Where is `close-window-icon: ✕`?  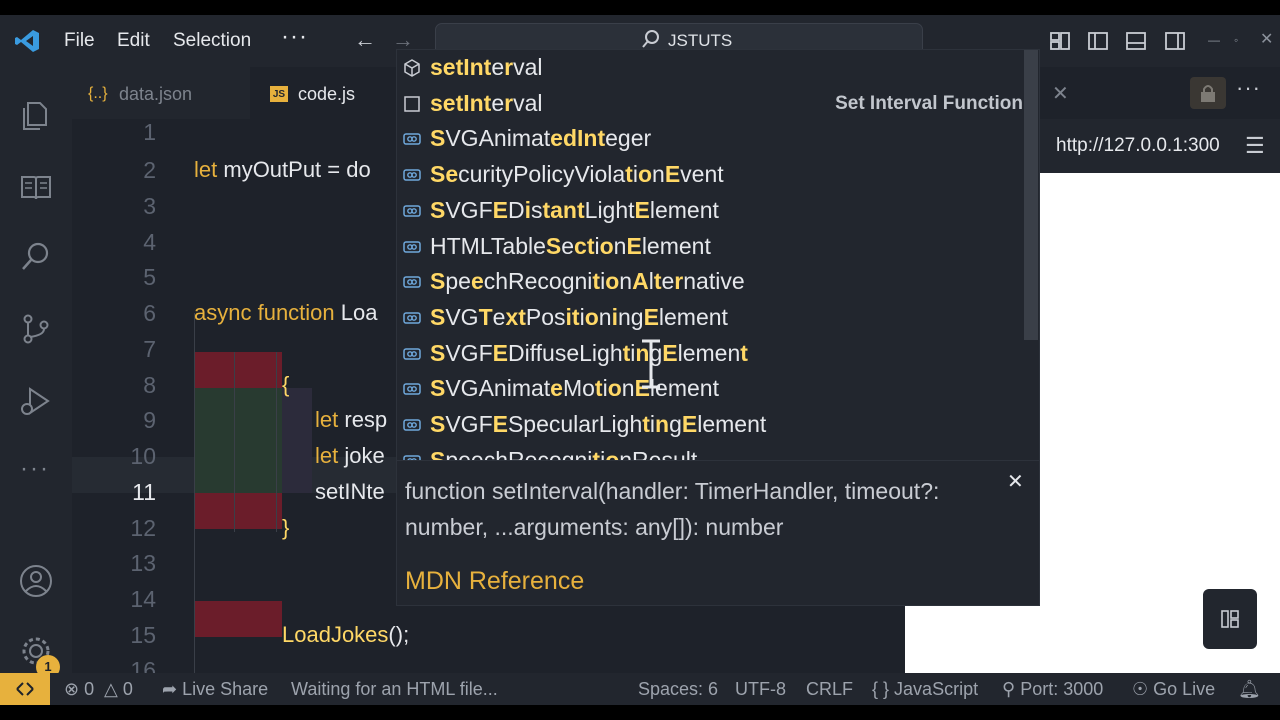 close-window-icon: ✕ is located at coordinates (1266, 39).